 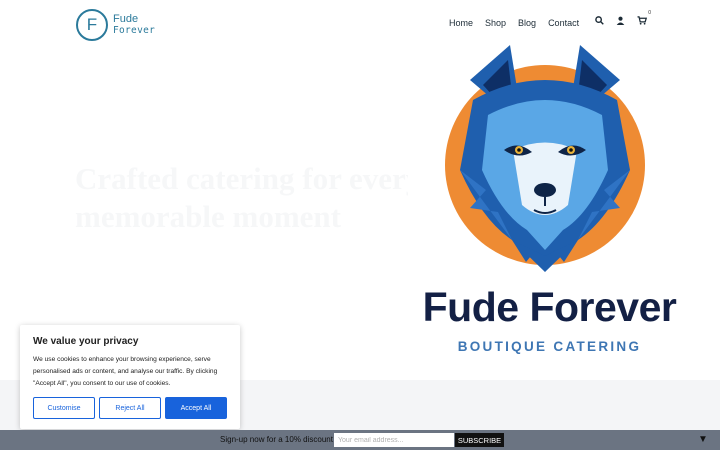 I want to click on search-icon, so click(x=599, y=20).